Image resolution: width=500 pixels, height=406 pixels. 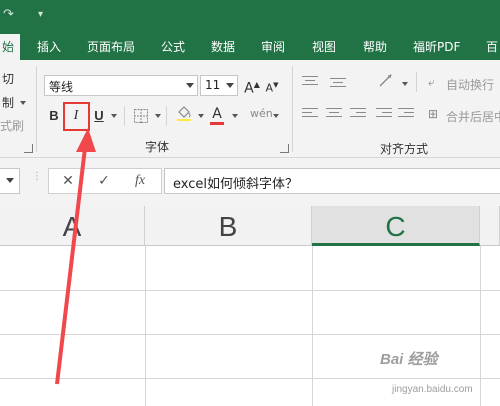 I want to click on fill-color-dropdown-icon, so click(x=201, y=116).